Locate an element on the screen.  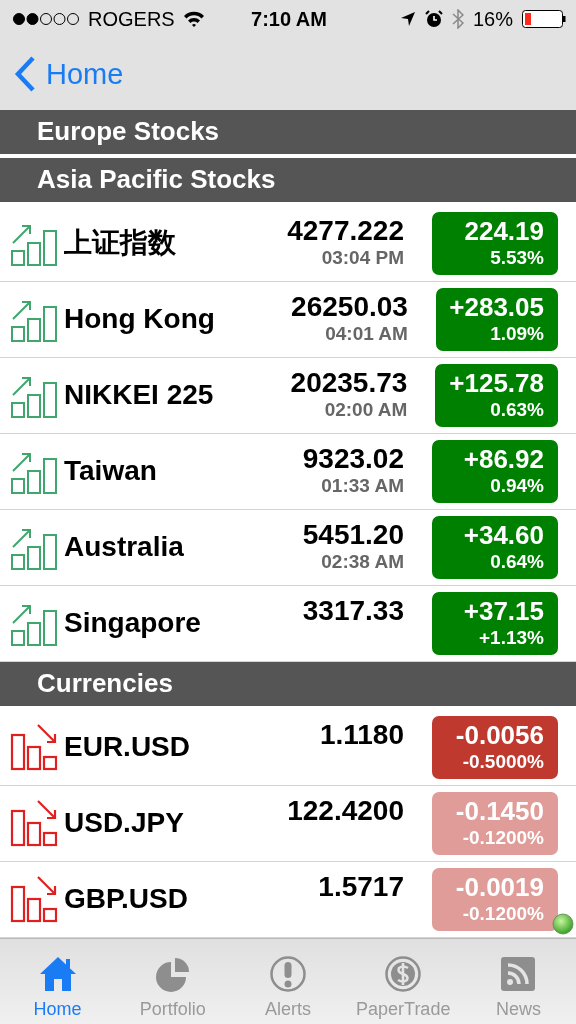
alert-icon is located at coordinates (288, 974).